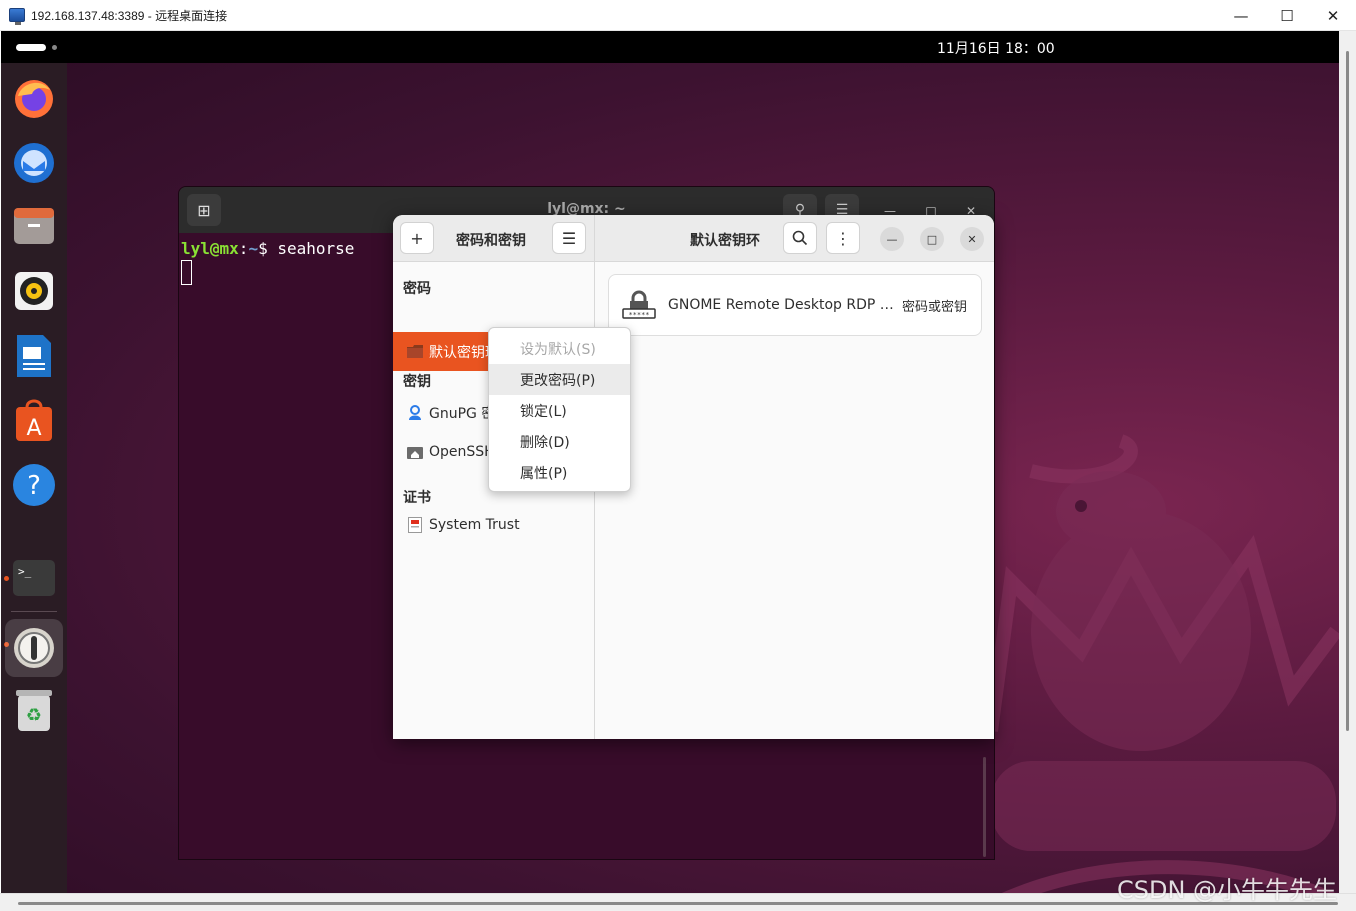  I want to click on gnome-topbar: 11月16日 18：00, so click(670, 47).